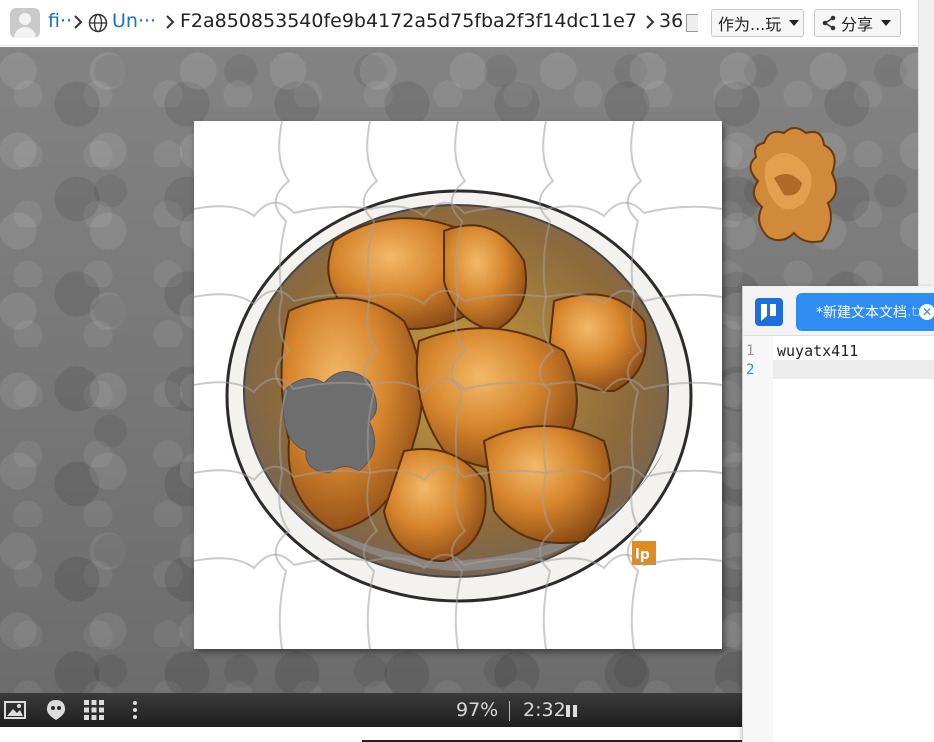 This screenshot has height=742, width=934. I want to click on loose-puzzle-piece, so click(793, 184).